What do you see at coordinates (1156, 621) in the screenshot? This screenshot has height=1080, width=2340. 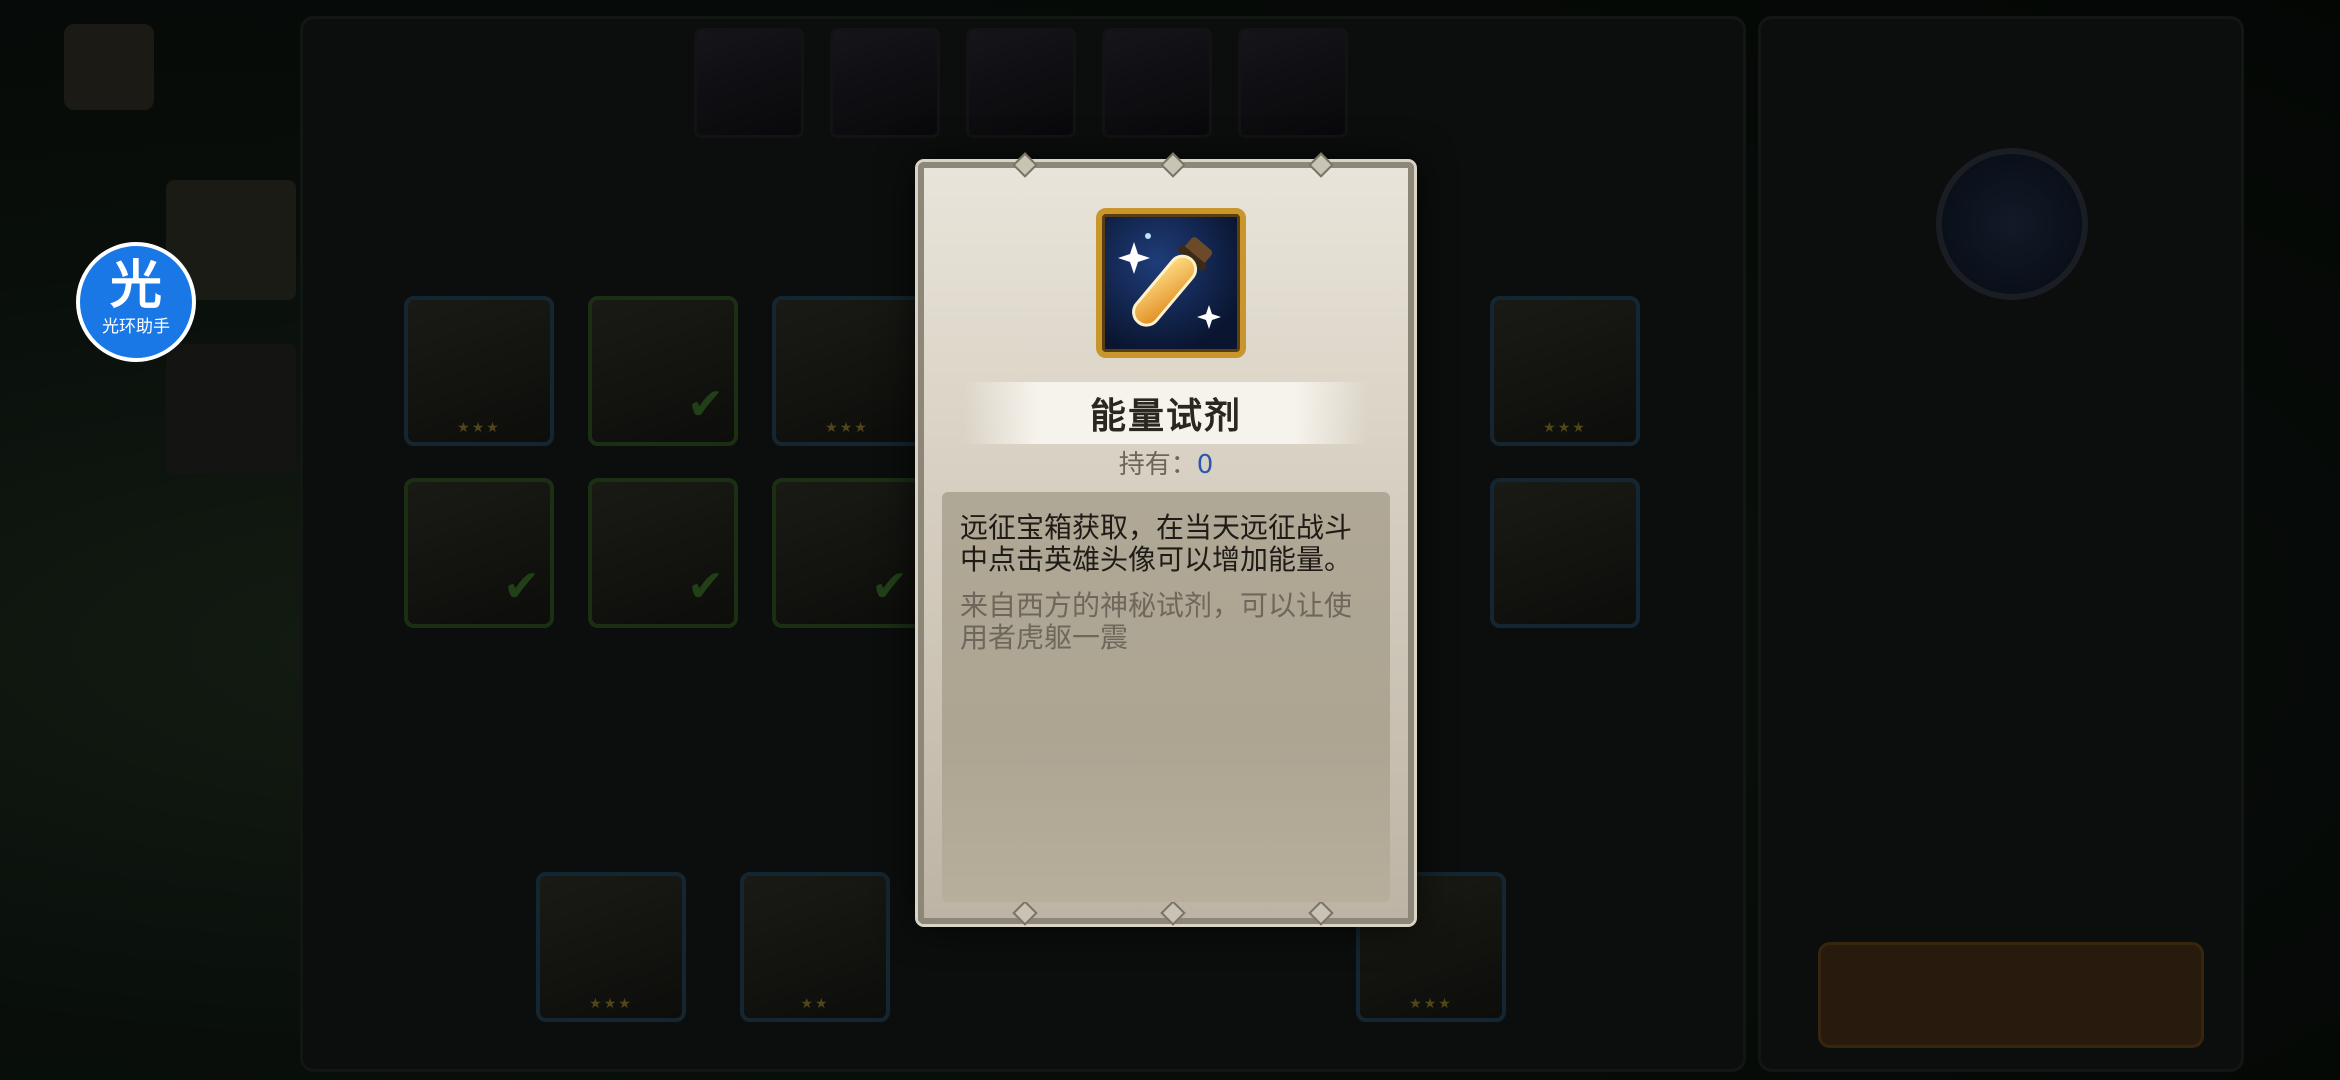 I see `item-flavor-text: 来自西方的神秘试剂，可以让使用者虎躯一震` at bounding box center [1156, 621].